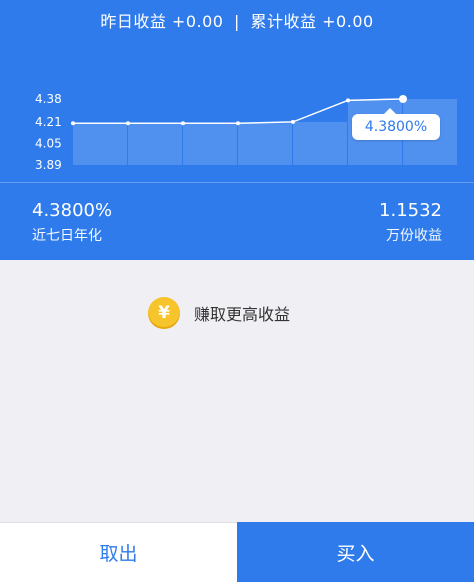 The image size is (474, 582). I want to click on earn-more-link: ¥ 赚取更高收益, so click(219, 313).